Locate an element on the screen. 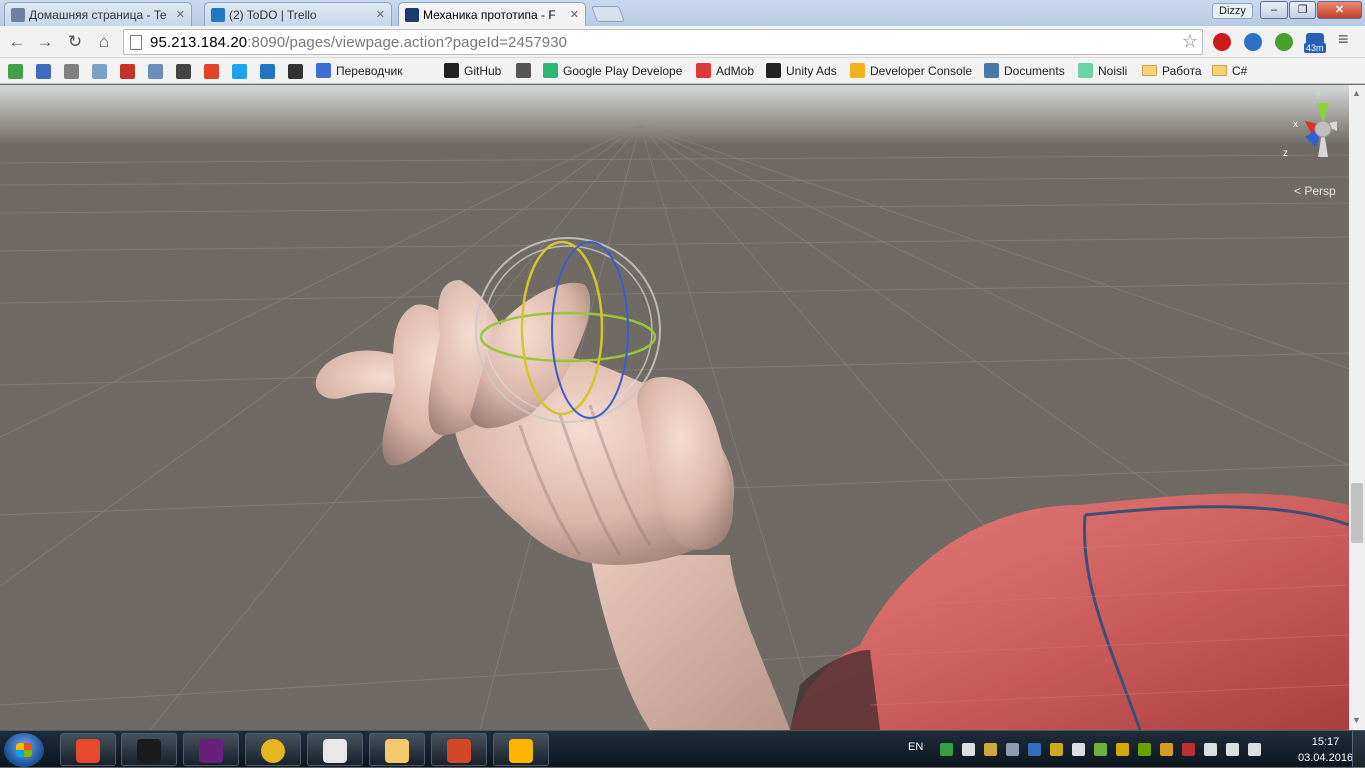 Image resolution: width=1365 pixels, height=768 pixels. page-scrollbar: ▲ ▼ is located at coordinates (1357, 407).